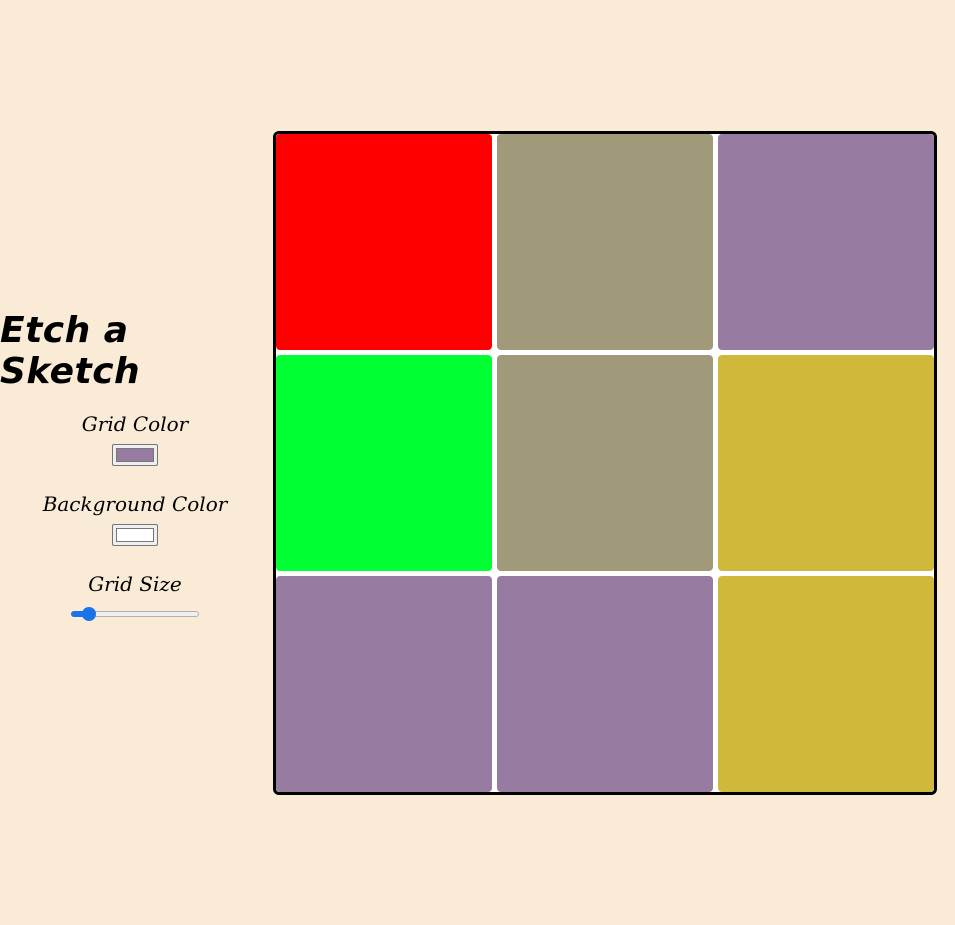  I want to click on slider-thumb, so click(89, 614).